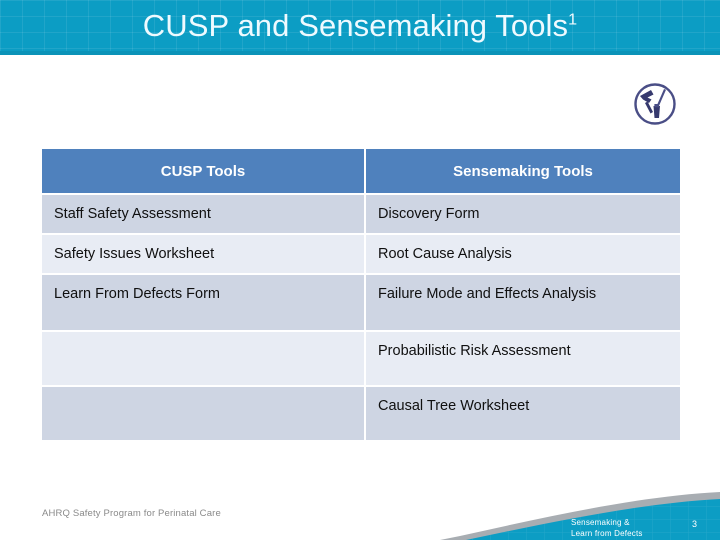  Describe the element at coordinates (600, 522) in the screenshot. I see `footer-module-line-1: Sensemaking &` at that location.